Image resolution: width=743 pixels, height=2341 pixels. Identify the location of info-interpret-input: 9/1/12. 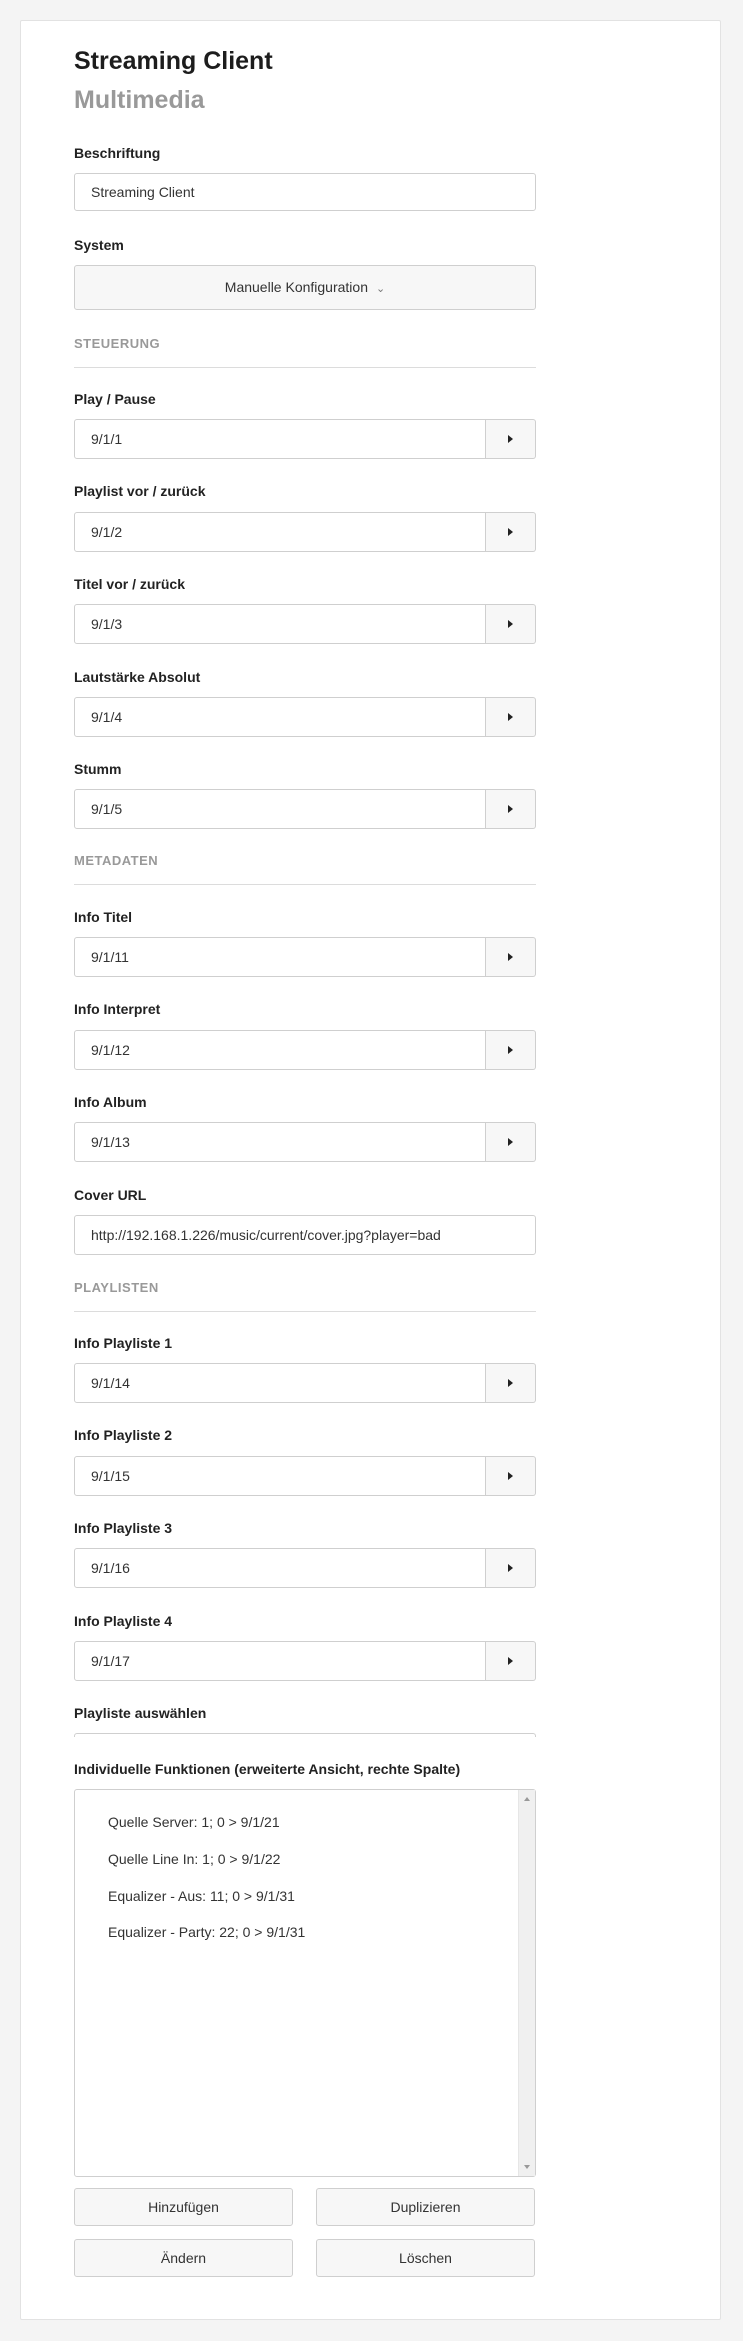
(280, 1050).